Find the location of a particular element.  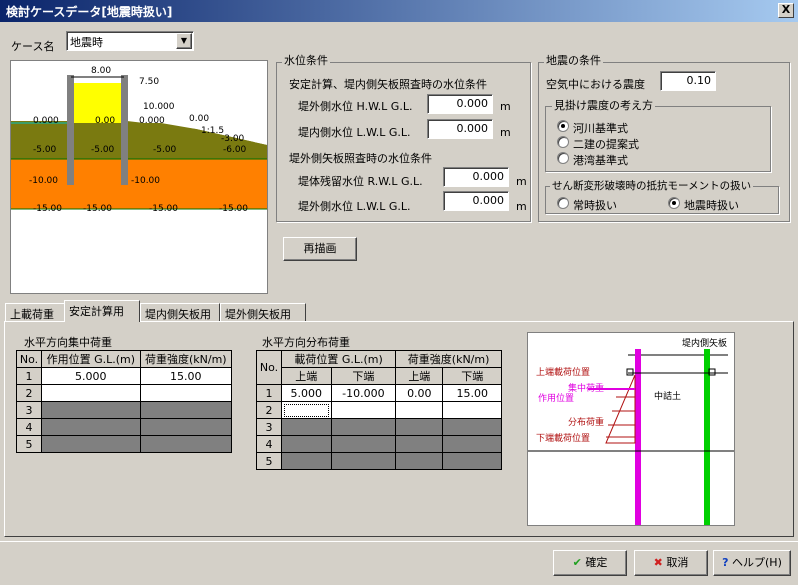

cross-icon: ✖ is located at coordinates (658, 562).